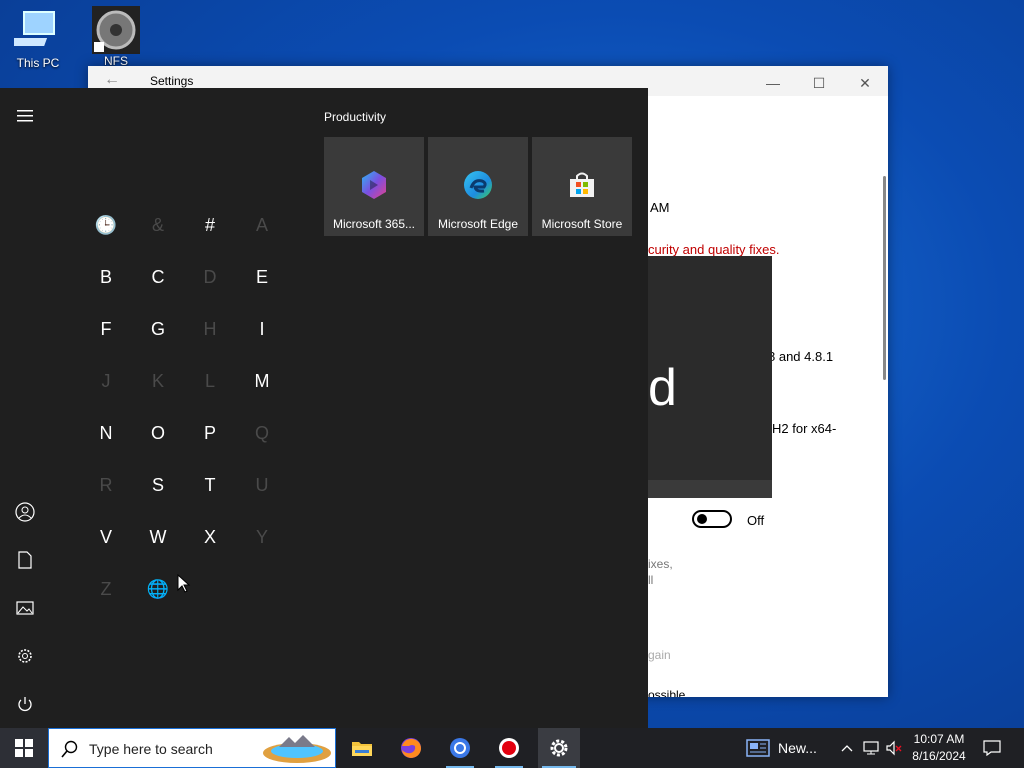  What do you see at coordinates (25, 560) in the screenshot?
I see `documents-icon` at bounding box center [25, 560].